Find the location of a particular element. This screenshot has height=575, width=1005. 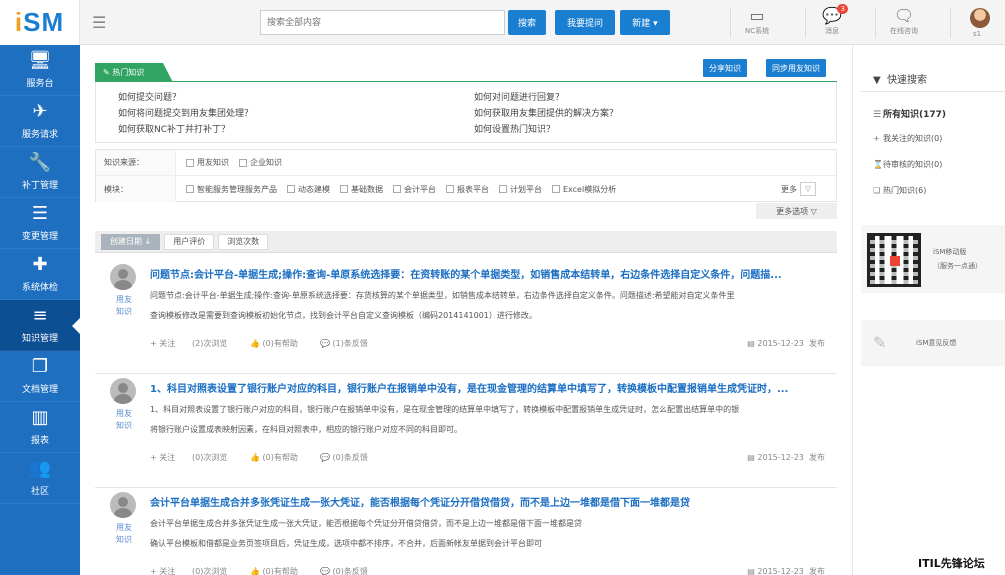

message-count-badge: 3 is located at coordinates (842, 9).